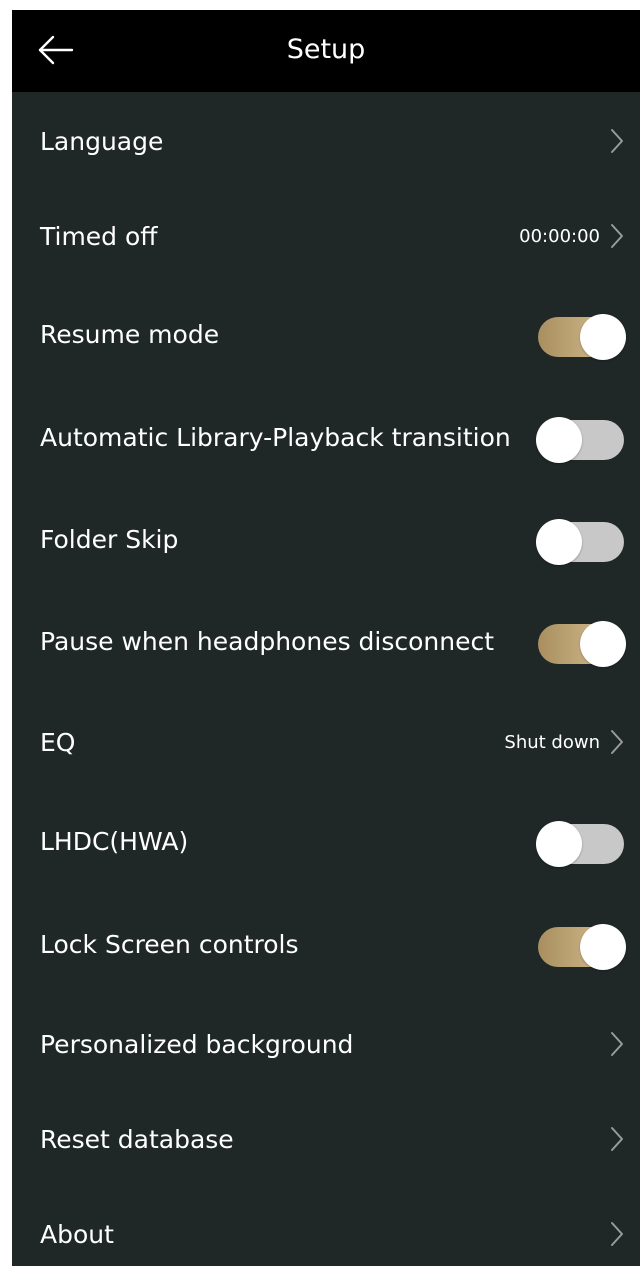 This screenshot has height=1266, width=640. I want to click on back-button, so click(56, 50).